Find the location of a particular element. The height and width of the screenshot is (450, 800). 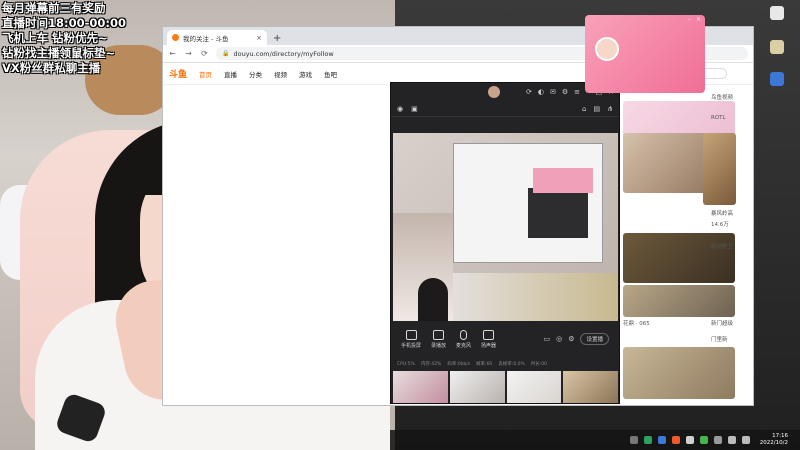

app-toolbar: 手机投屏 录播放 麦克风 扬声器 ▭ ◎ ⚙ 设置播 is located at coordinates (505, 339).